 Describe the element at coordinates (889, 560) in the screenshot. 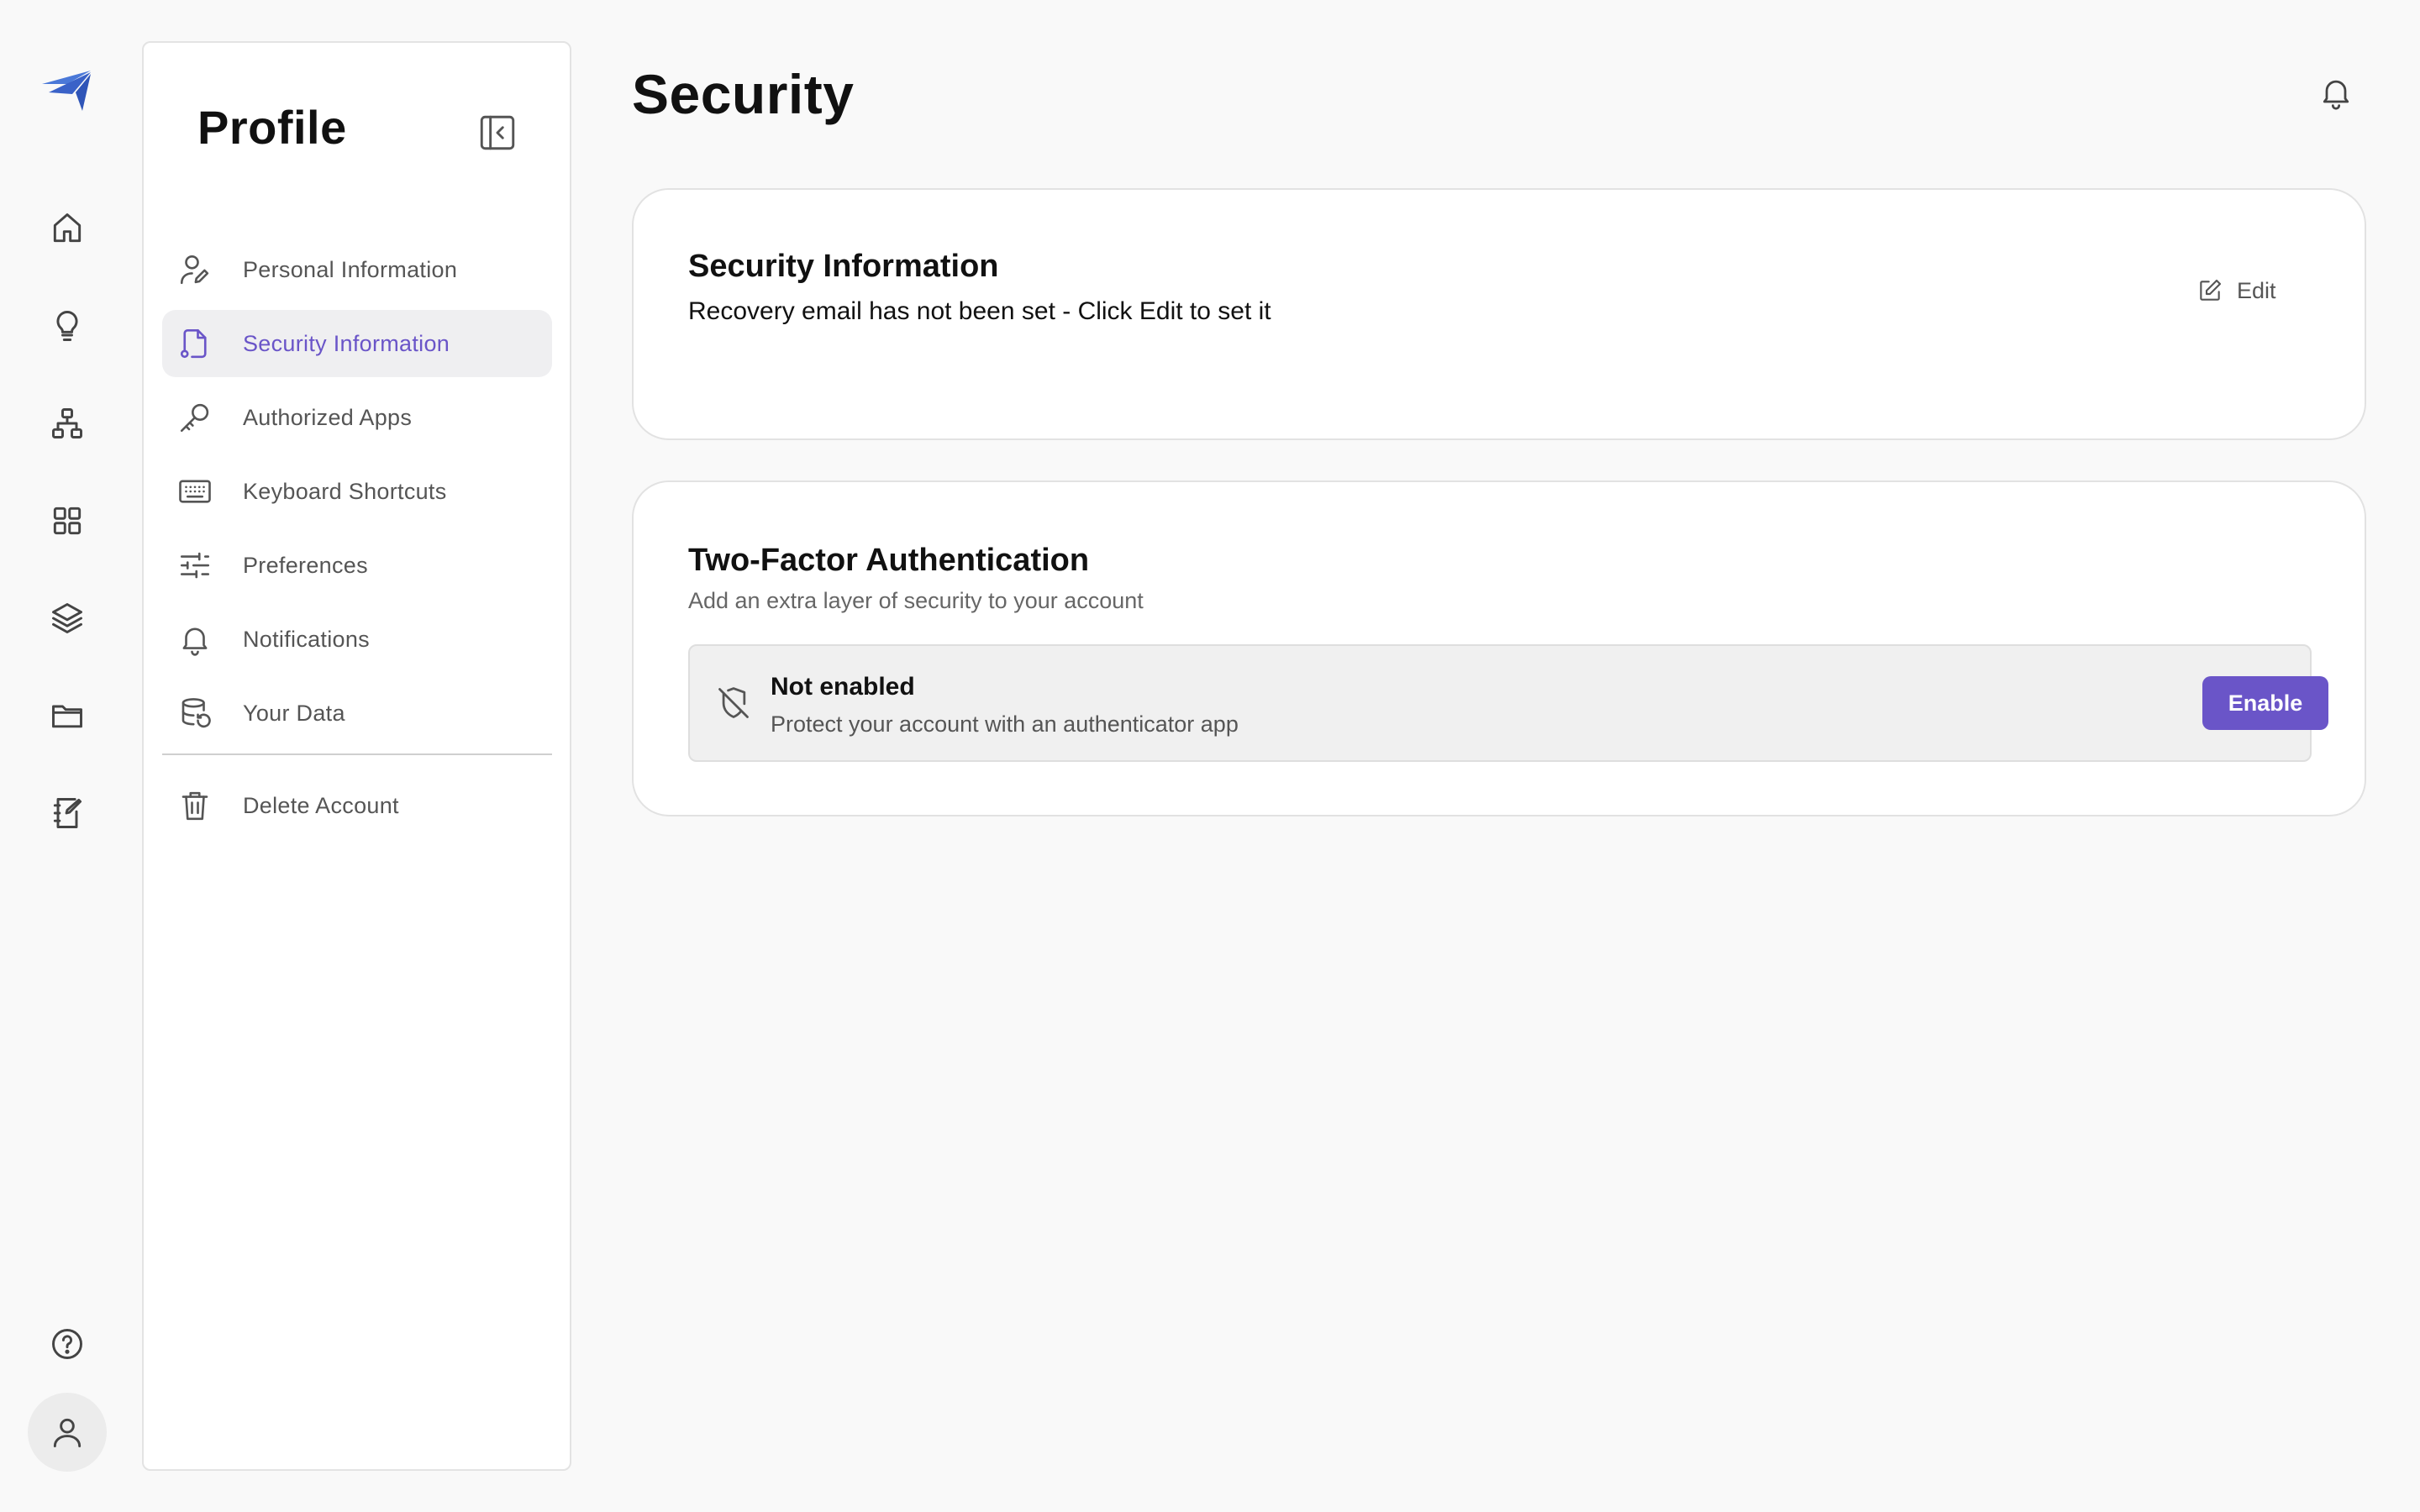

I see `card-title: Two-Factor Authentication` at that location.